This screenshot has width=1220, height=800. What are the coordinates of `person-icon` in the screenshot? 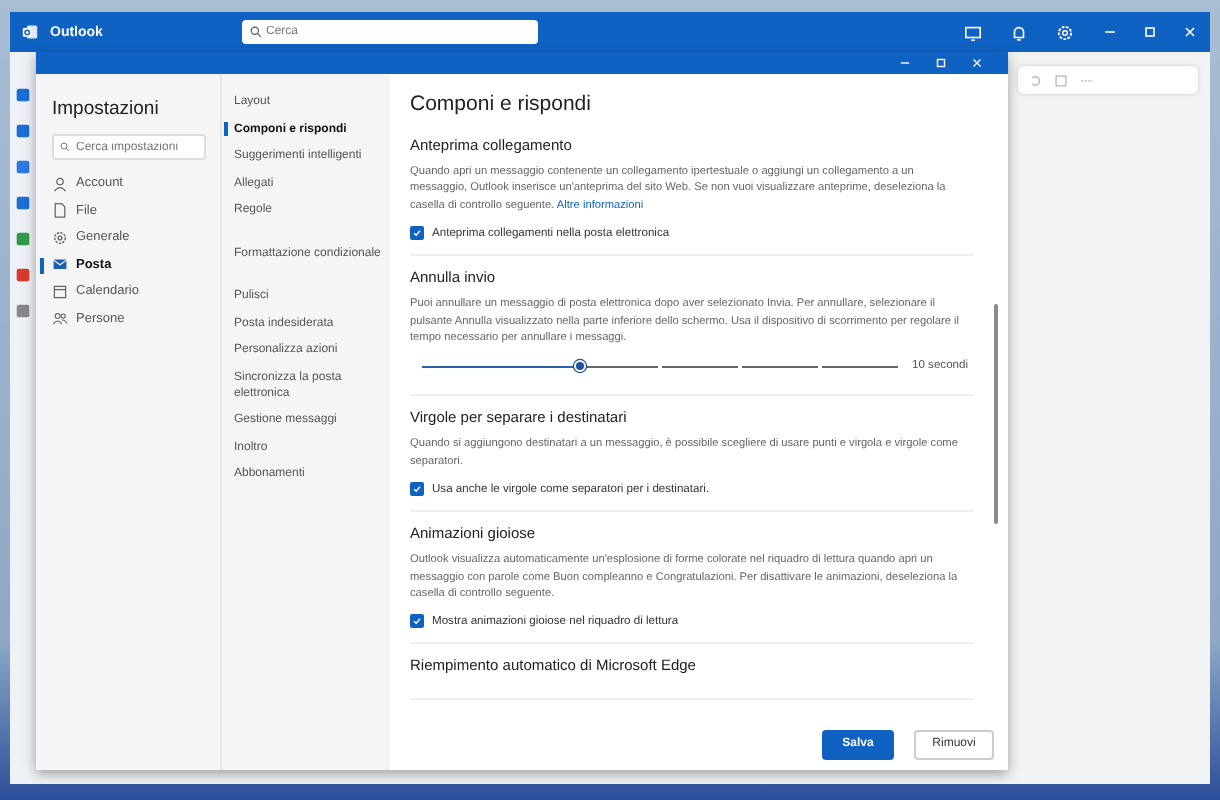 It's located at (60, 183).